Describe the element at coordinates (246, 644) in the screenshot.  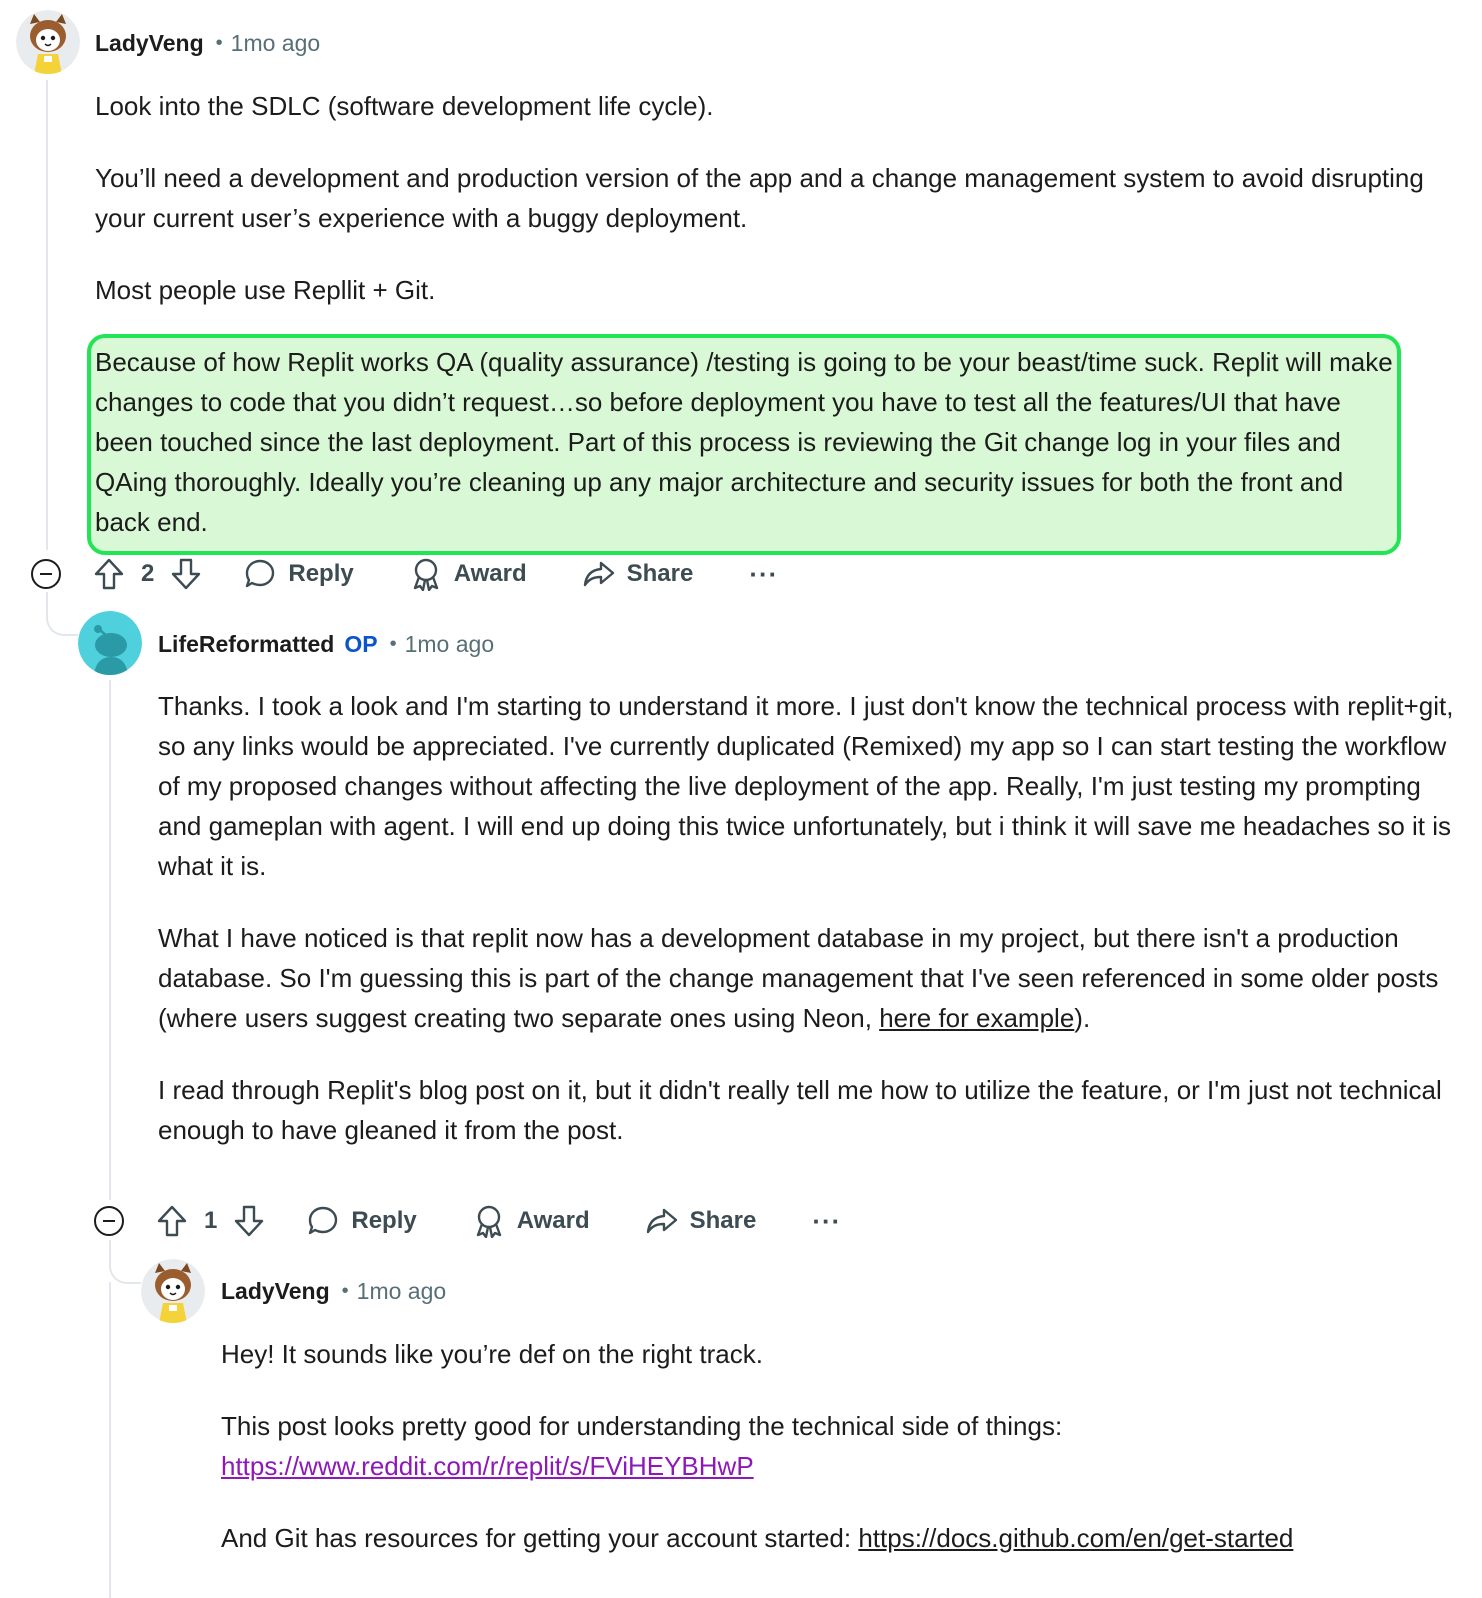
I see `author-name: LifeReformatted` at that location.